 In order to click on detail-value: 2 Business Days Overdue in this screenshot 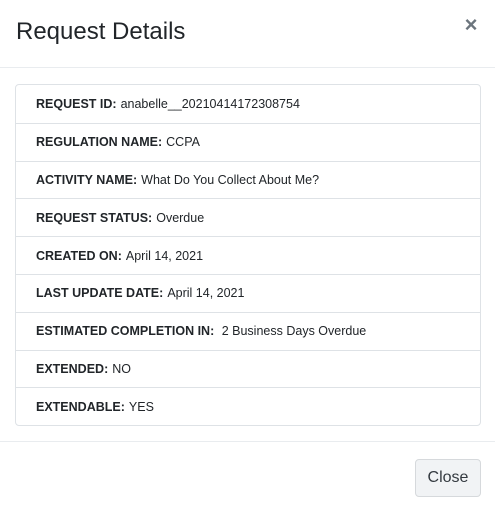, I will do `click(292, 331)`.